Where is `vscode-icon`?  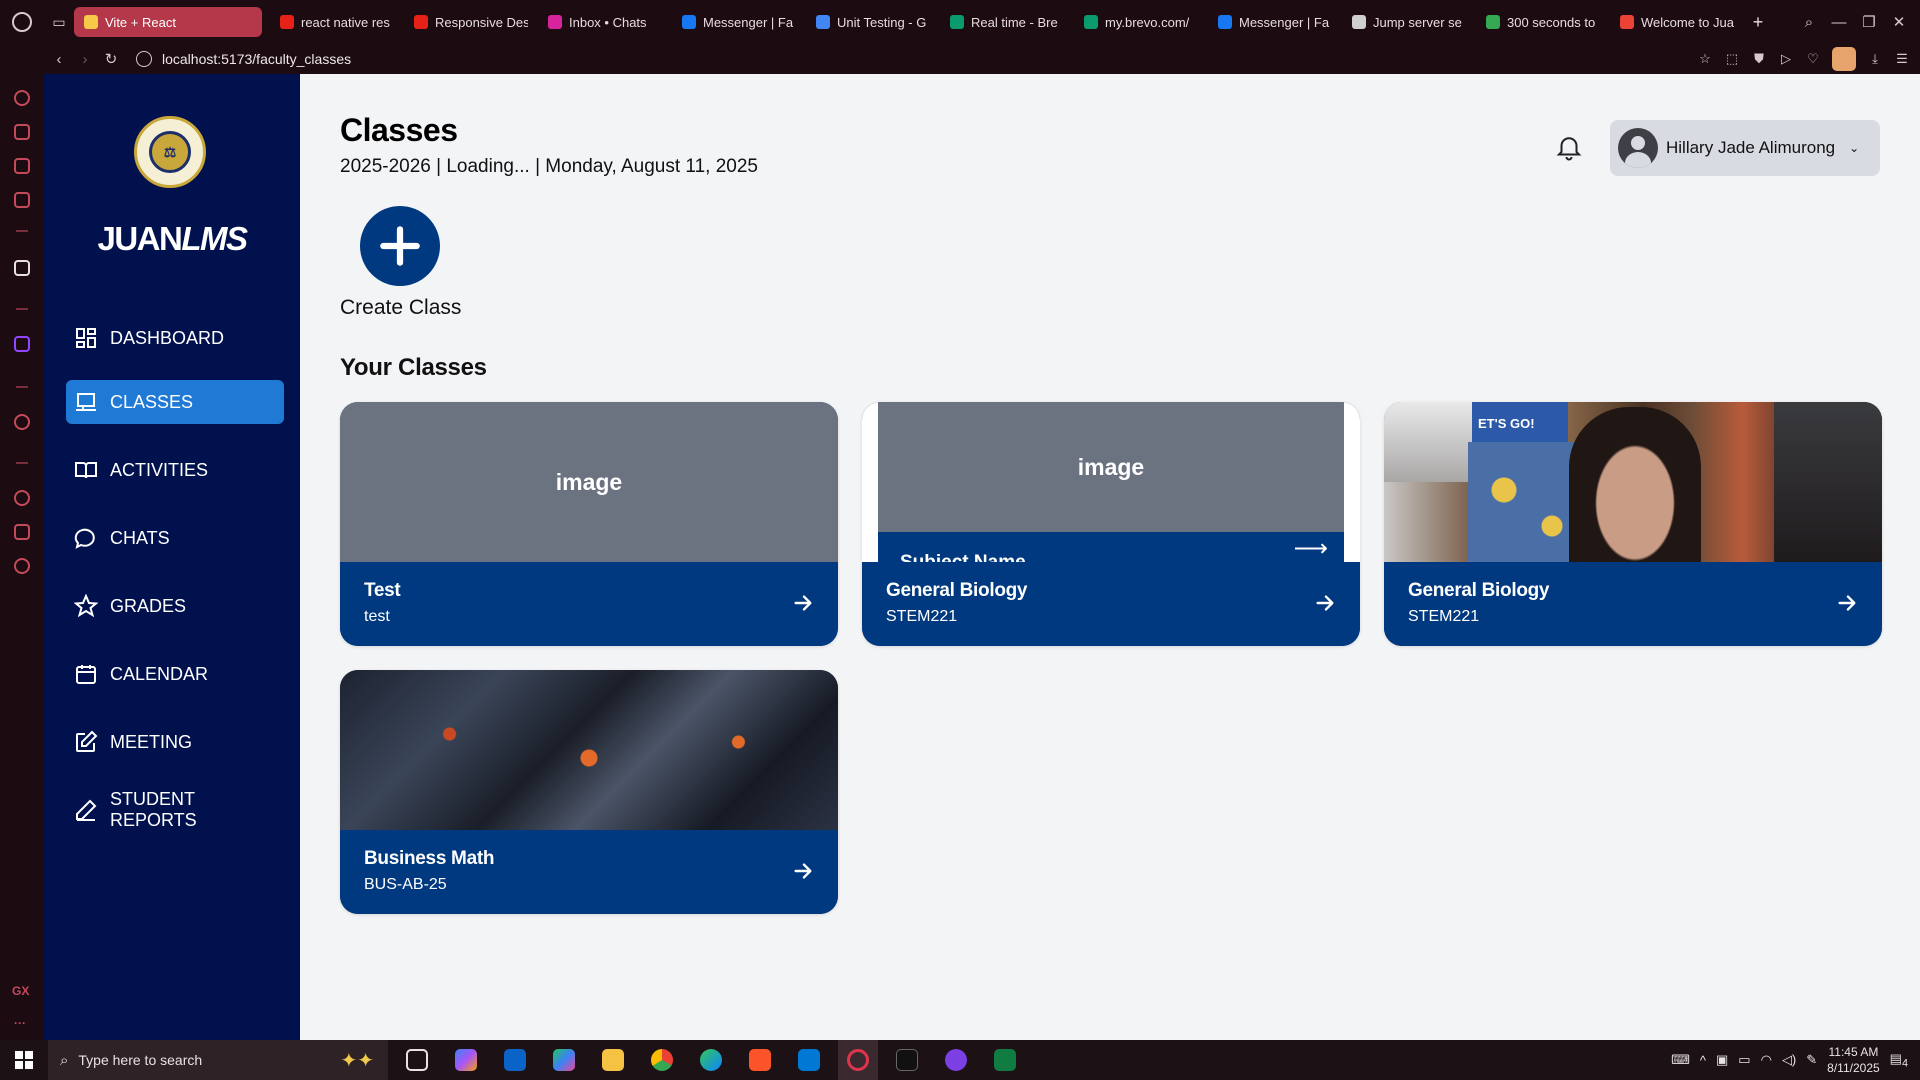
vscode-icon is located at coordinates (809, 1060).